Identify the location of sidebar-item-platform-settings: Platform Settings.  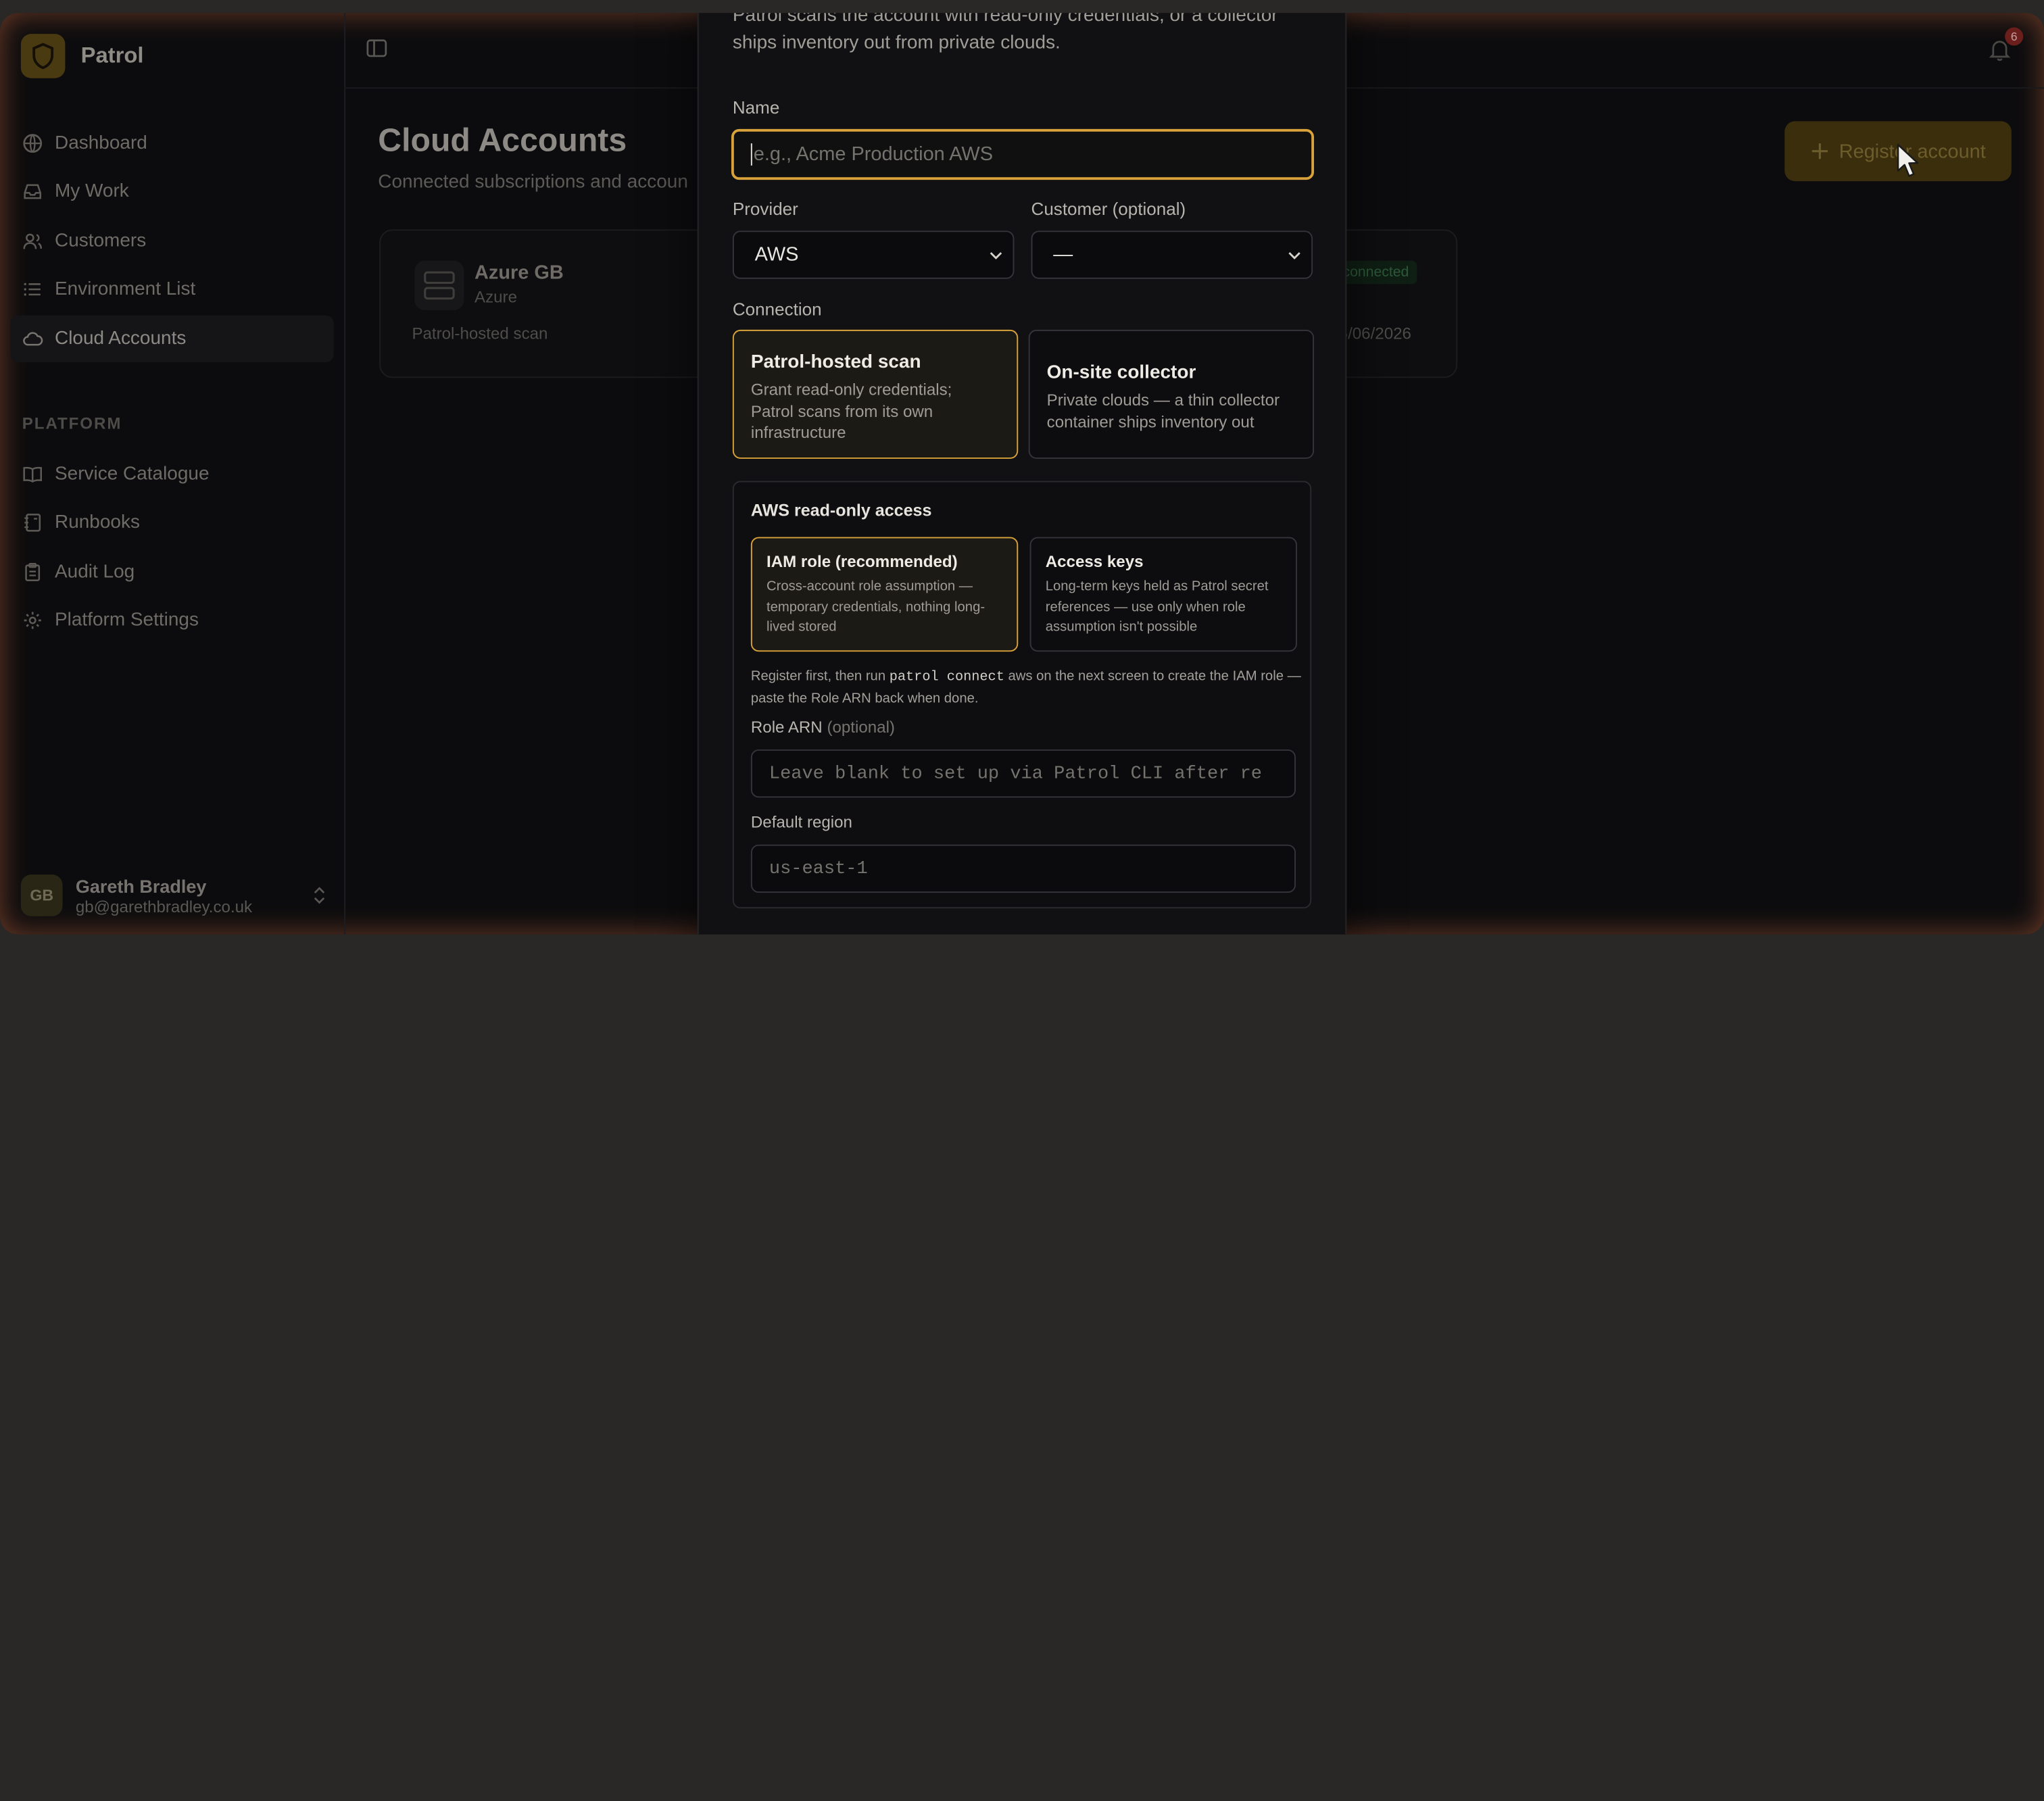
(171, 620).